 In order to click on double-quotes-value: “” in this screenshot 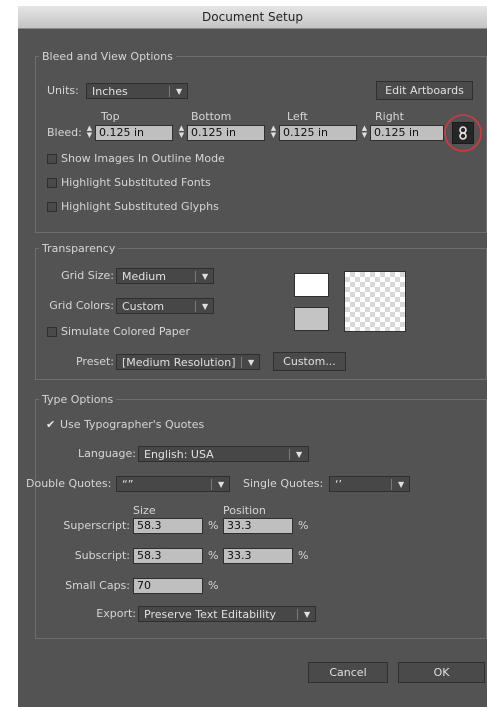, I will do `click(128, 484)`.